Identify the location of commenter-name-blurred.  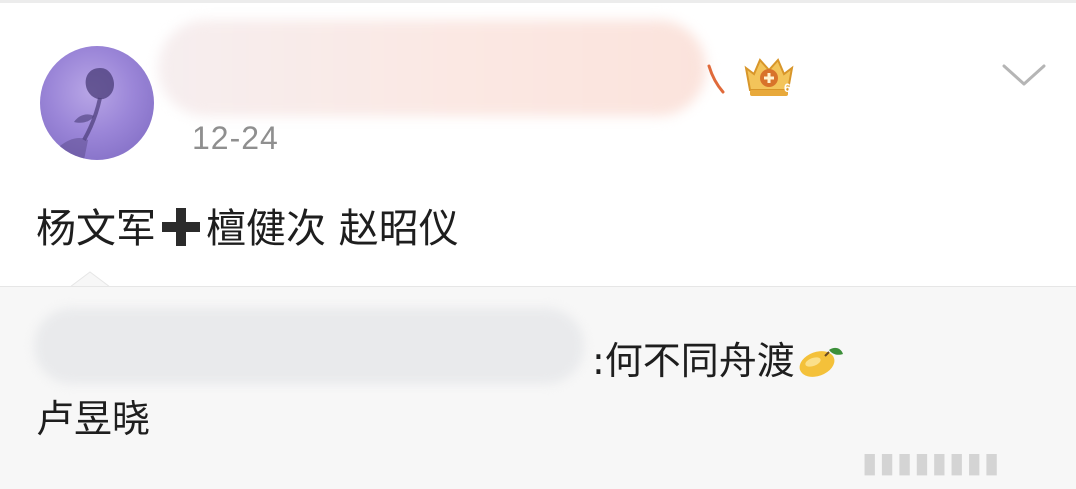
(309, 346).